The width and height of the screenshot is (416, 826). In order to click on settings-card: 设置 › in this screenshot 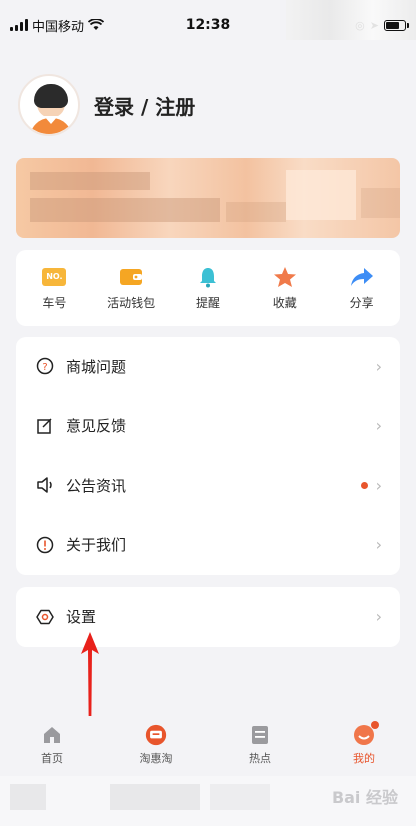, I will do `click(208, 617)`.